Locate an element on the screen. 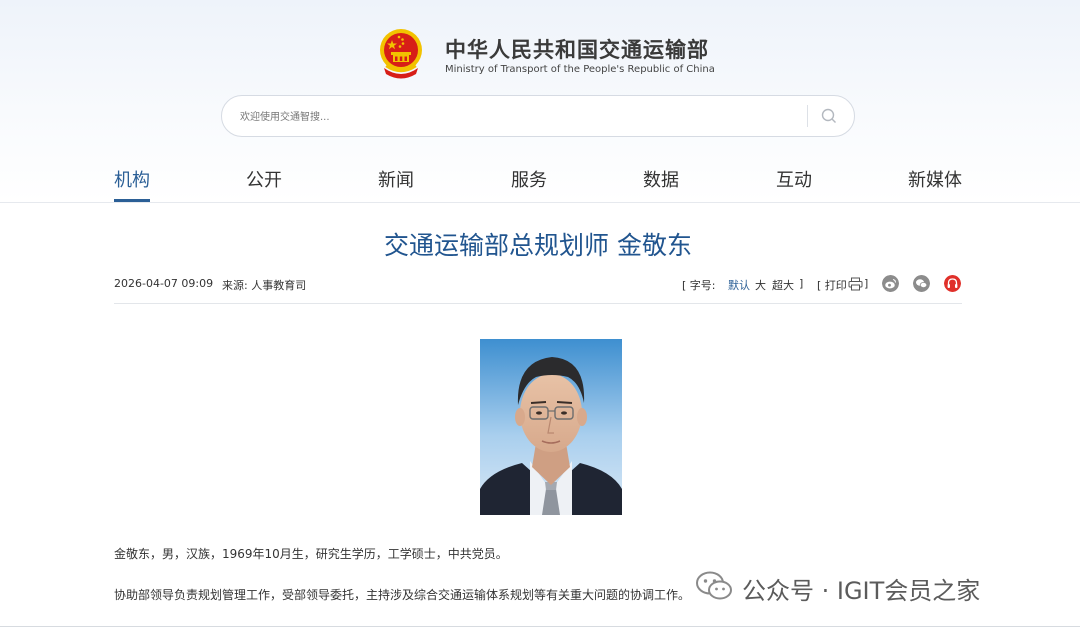  print-close: ] is located at coordinates (866, 283).